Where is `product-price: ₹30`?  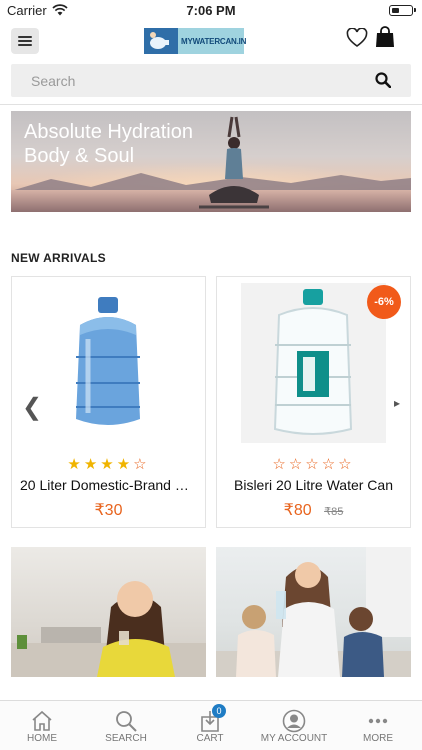 product-price: ₹30 is located at coordinates (108, 510).